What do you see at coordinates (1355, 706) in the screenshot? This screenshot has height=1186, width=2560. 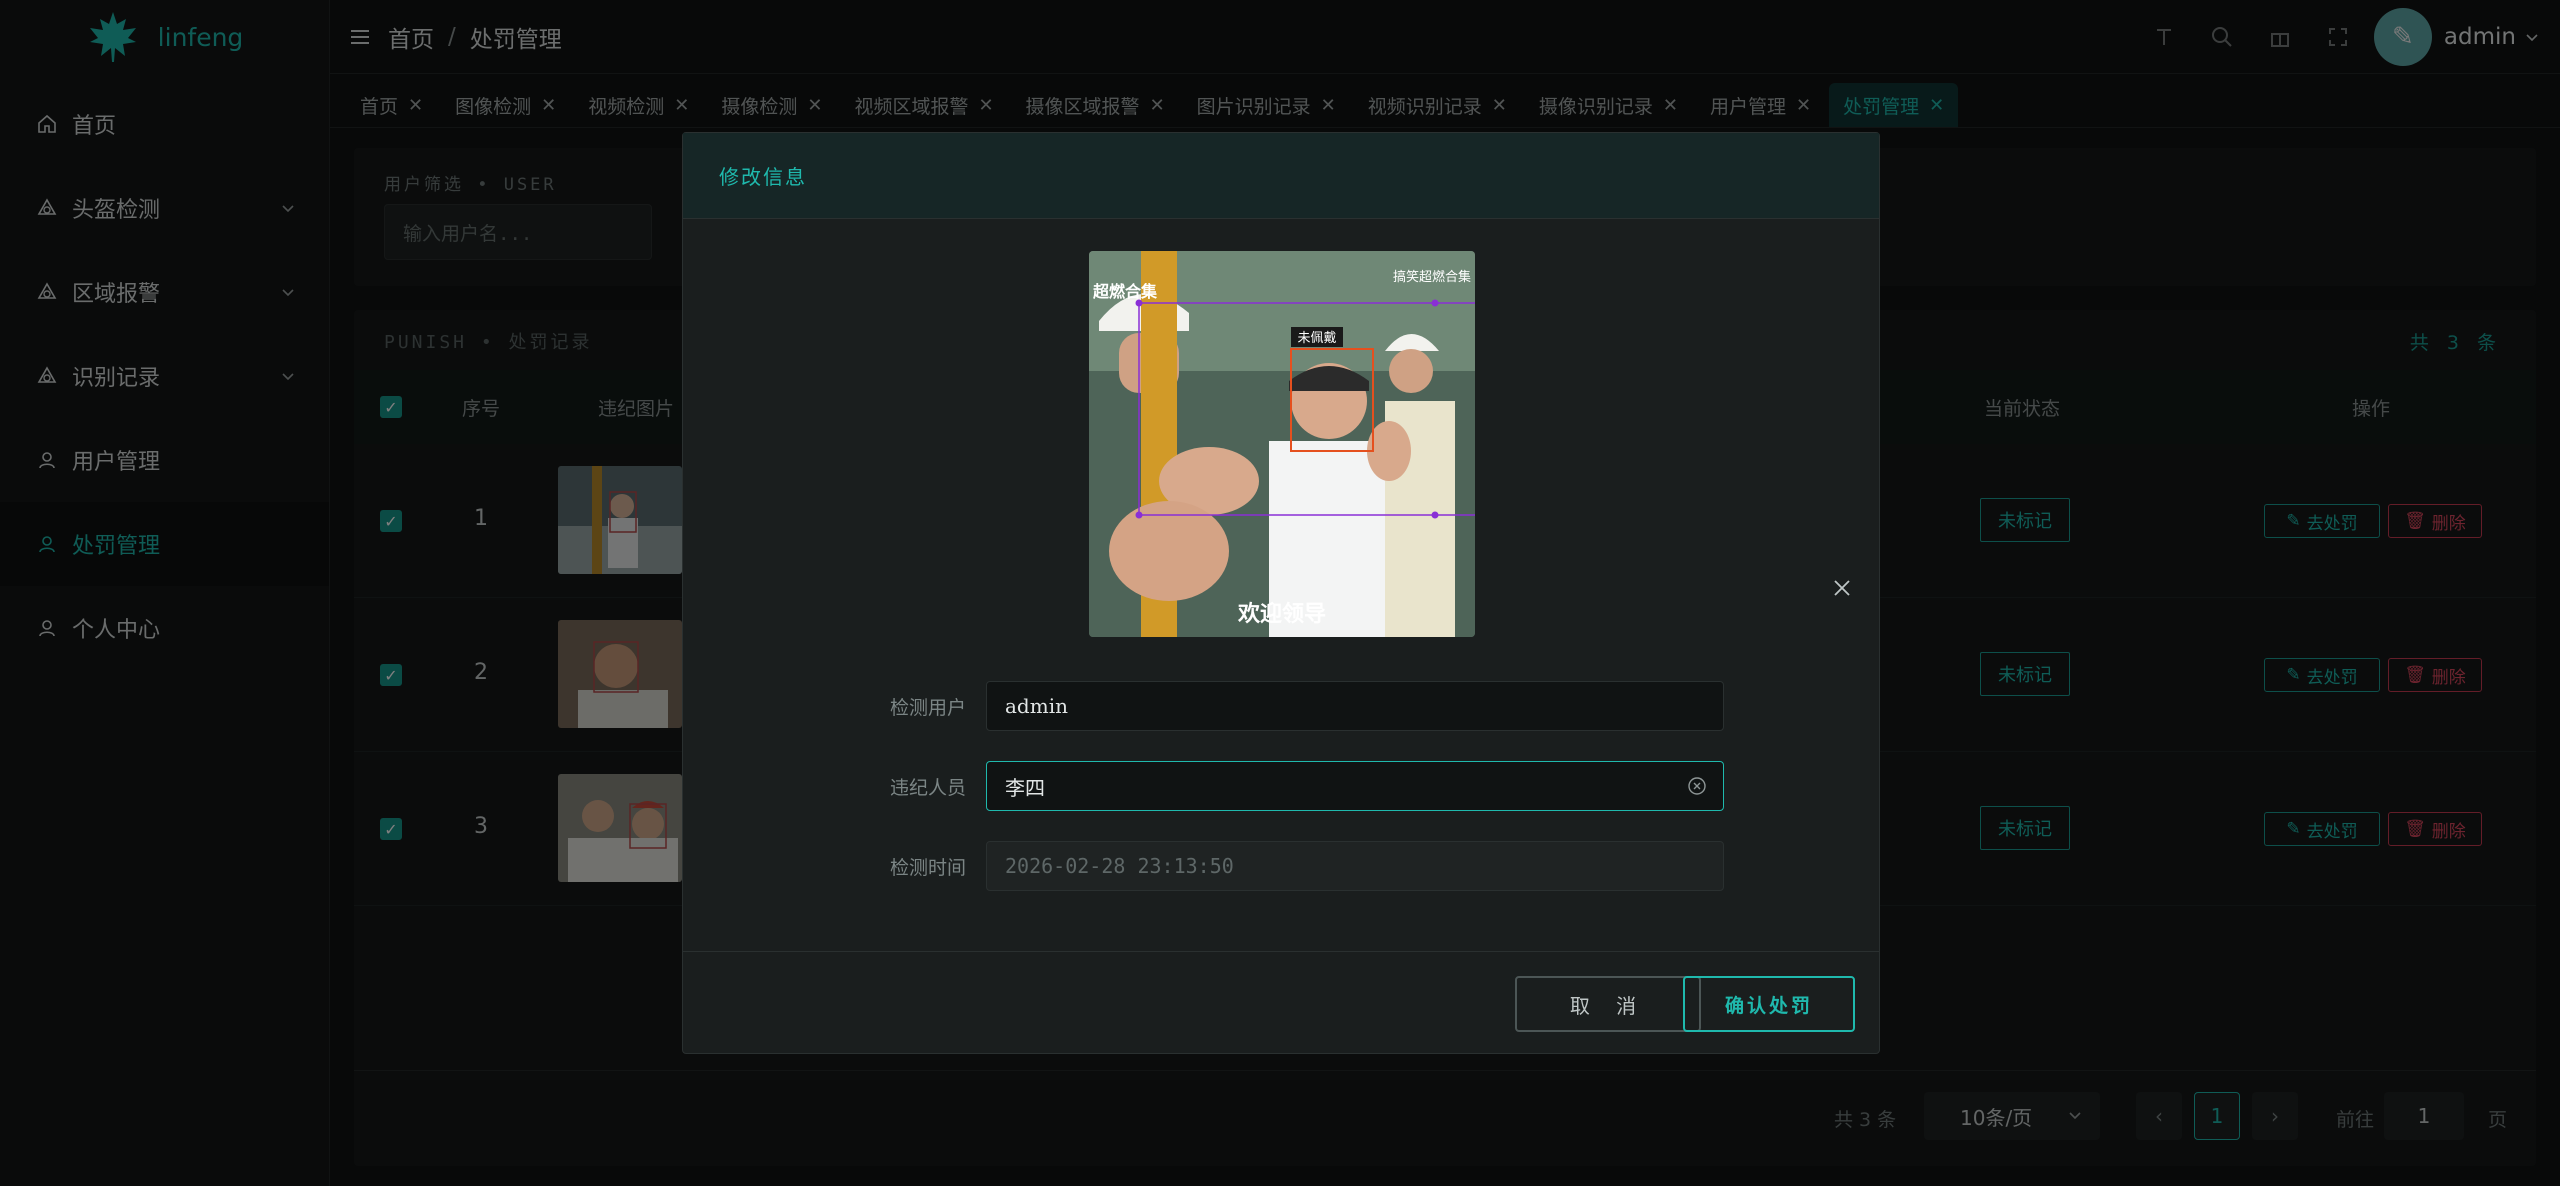 I see `detect-user-field: admin` at bounding box center [1355, 706].